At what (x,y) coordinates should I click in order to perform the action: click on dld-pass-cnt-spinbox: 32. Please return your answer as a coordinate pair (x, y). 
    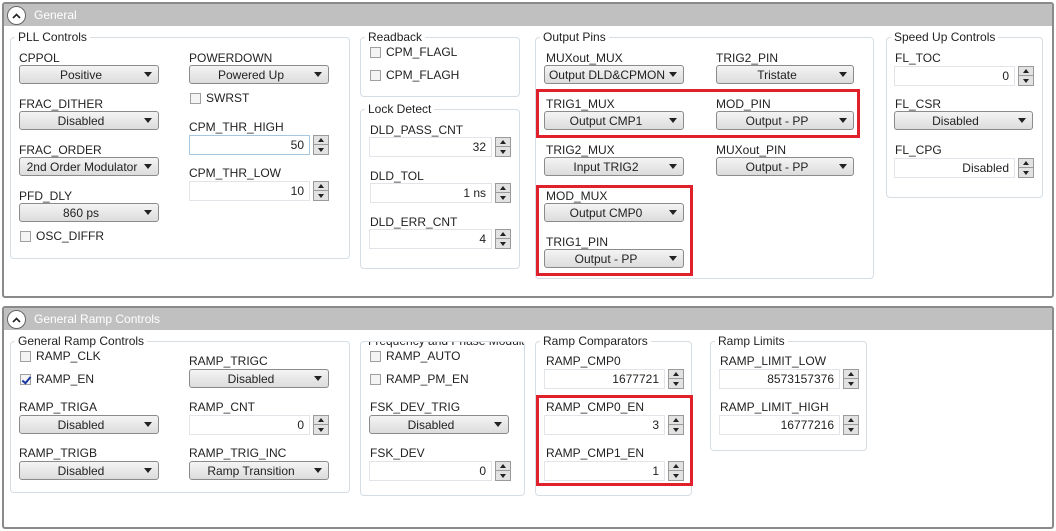
    Looking at the image, I should click on (440, 147).